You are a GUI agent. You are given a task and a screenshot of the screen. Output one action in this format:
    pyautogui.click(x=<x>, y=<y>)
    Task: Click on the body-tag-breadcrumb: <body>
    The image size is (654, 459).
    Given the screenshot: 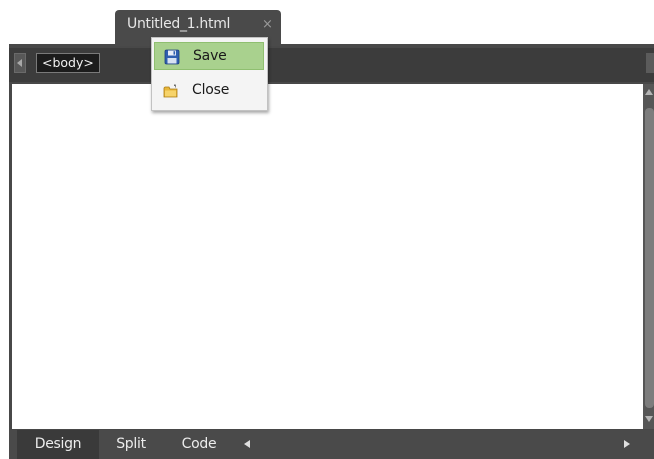 What is the action you would take?
    pyautogui.click(x=68, y=63)
    